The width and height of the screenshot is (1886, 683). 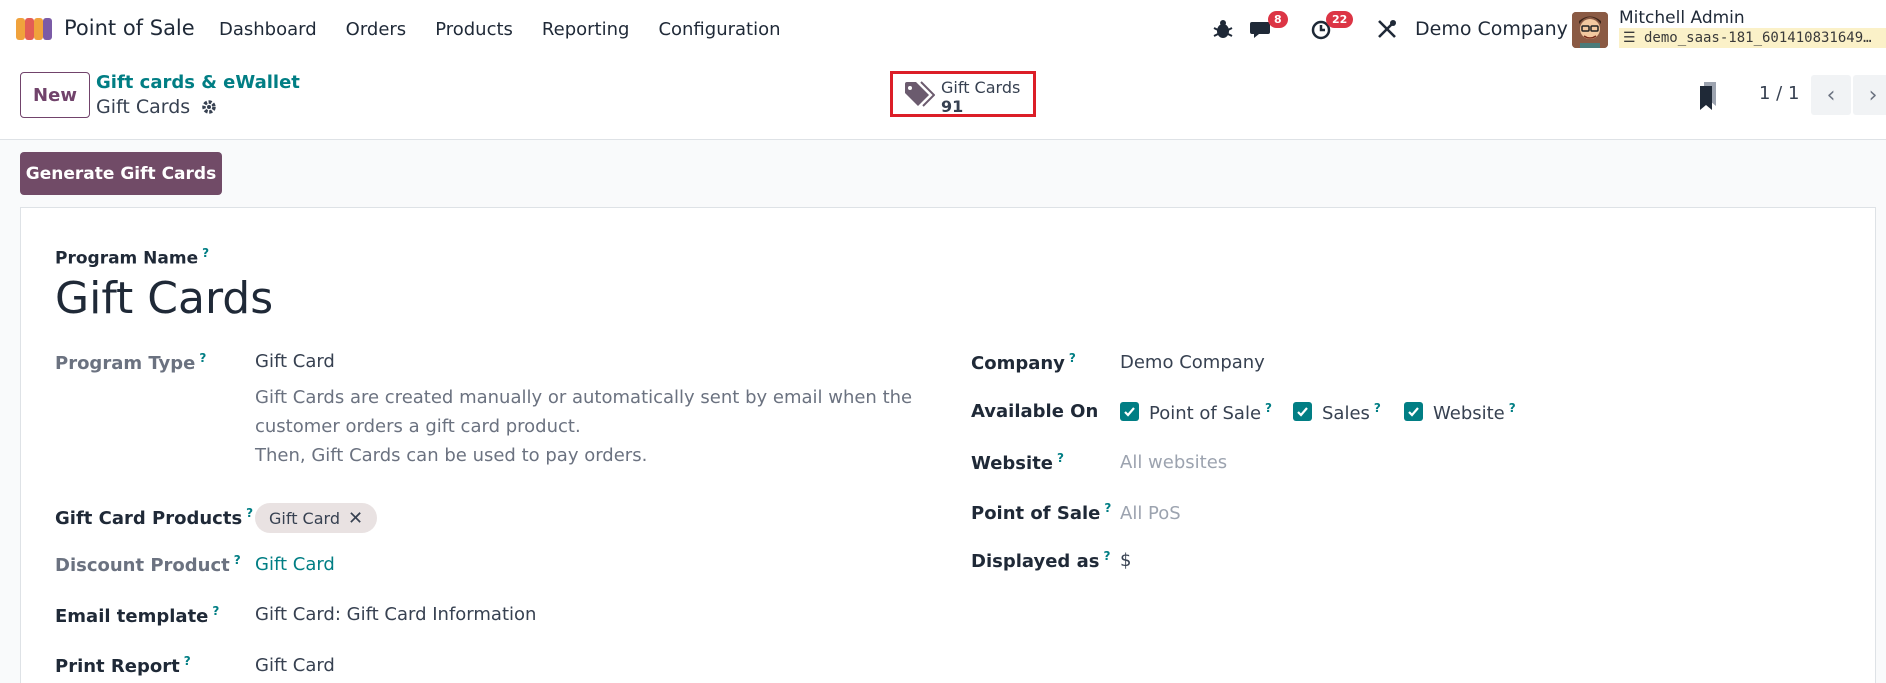 I want to click on pager-value: 1 / 1, so click(x=1779, y=93).